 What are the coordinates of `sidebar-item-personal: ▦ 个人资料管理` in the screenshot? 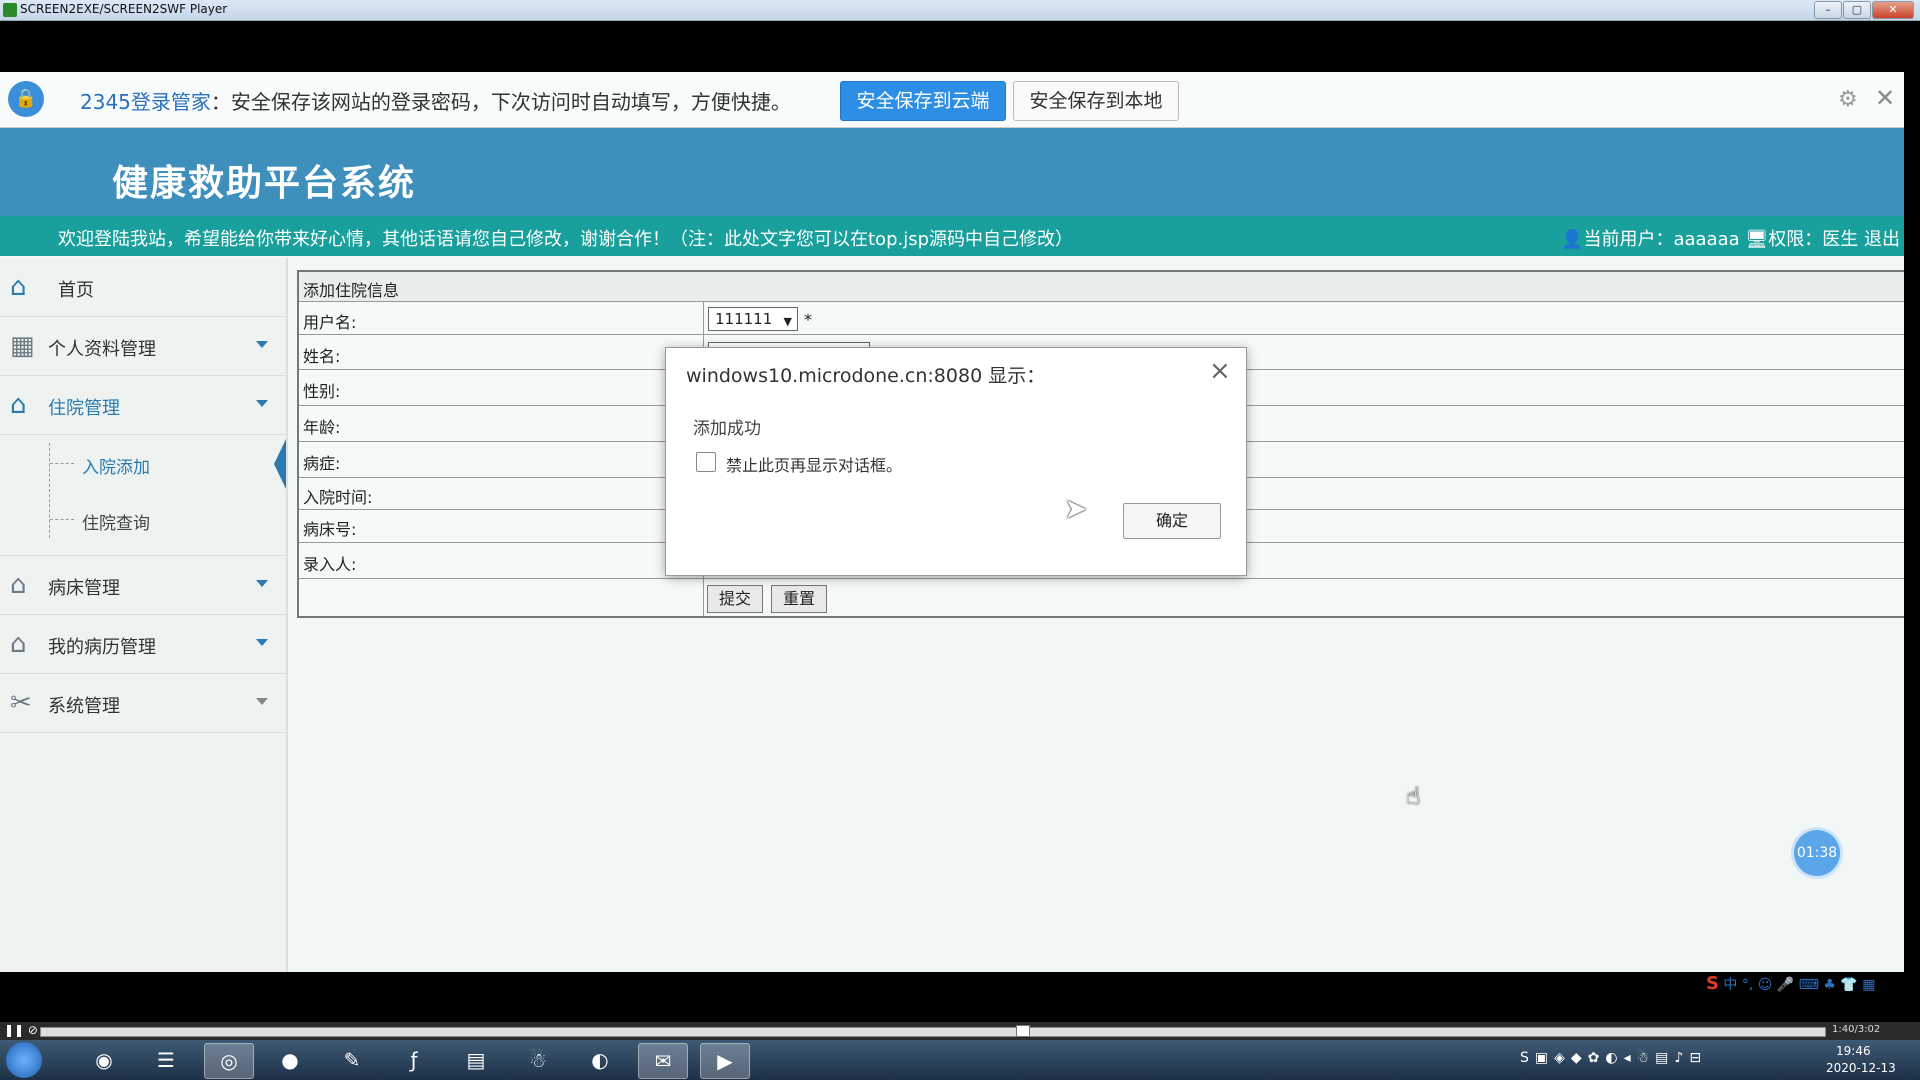 It's located at (143, 346).